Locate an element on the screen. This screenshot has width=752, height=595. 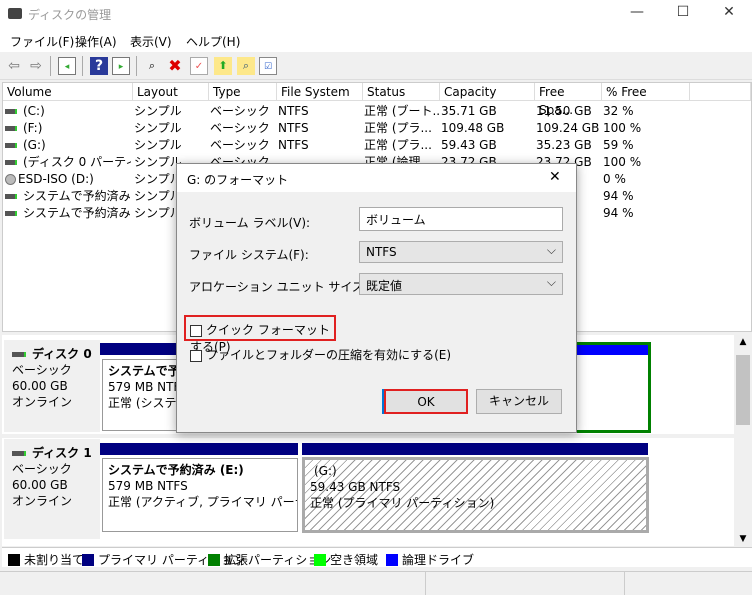
dialog-title: G: のフォーマット is located at coordinates (238, 180).